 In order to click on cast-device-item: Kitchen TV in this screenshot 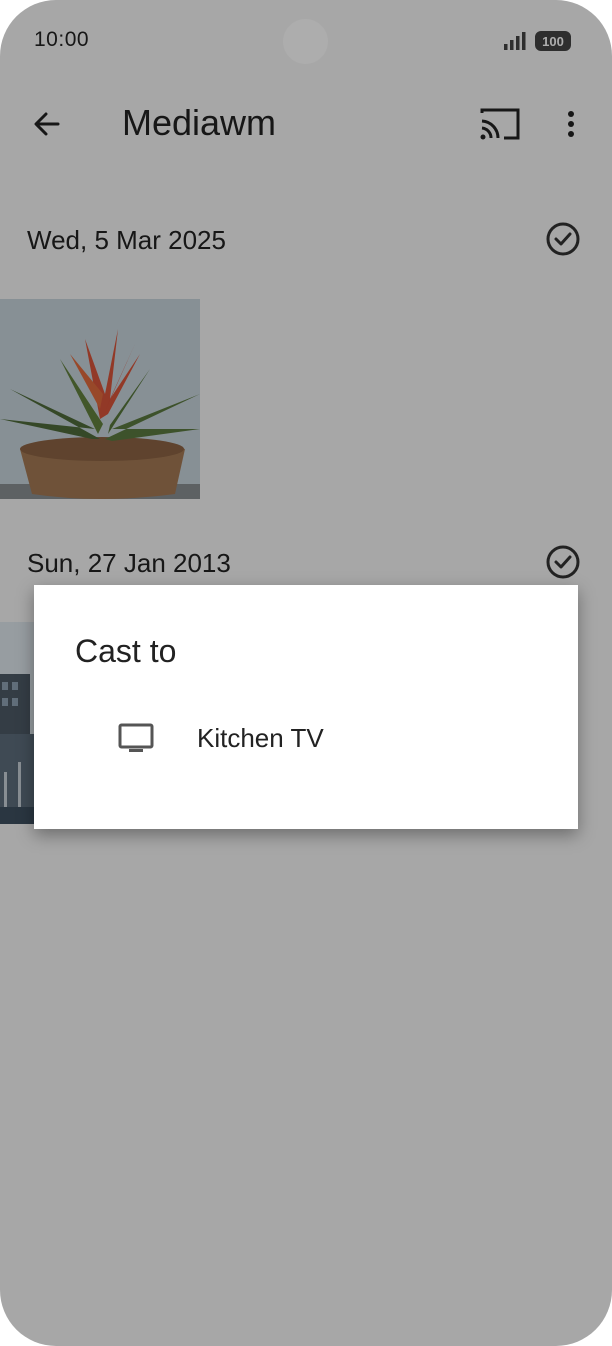, I will do `click(306, 739)`.